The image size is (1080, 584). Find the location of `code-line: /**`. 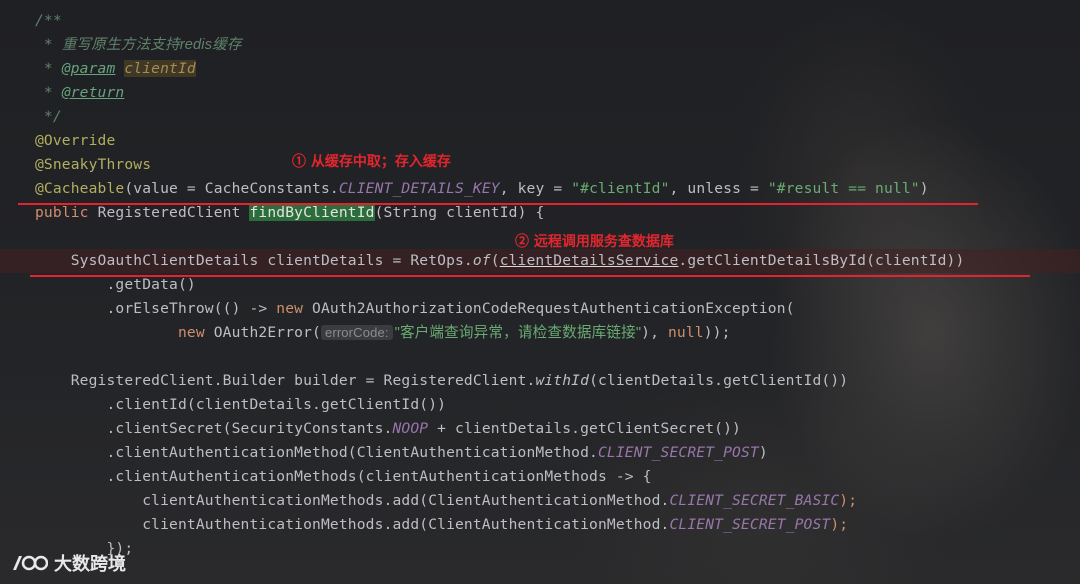

code-line: /** is located at coordinates (48, 21).